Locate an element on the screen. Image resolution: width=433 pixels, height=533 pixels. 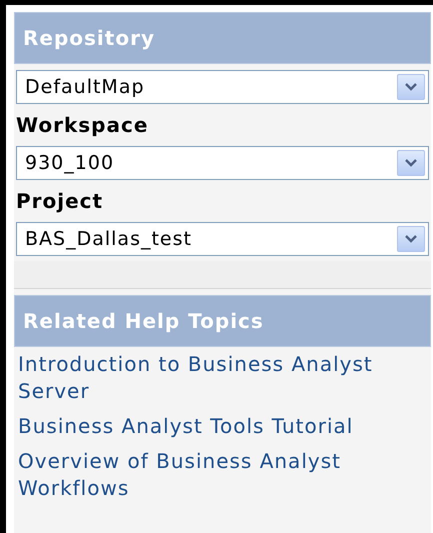
section-header: Repository is located at coordinates (222, 38).